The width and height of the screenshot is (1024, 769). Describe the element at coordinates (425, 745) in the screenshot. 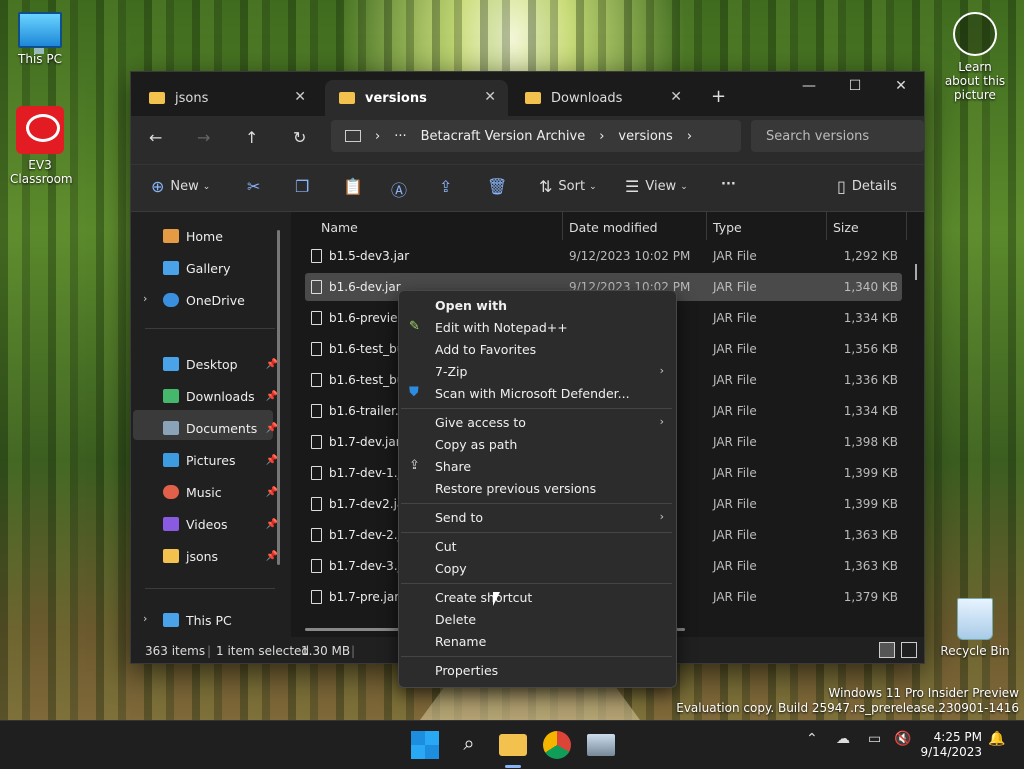

I see `start-button` at that location.